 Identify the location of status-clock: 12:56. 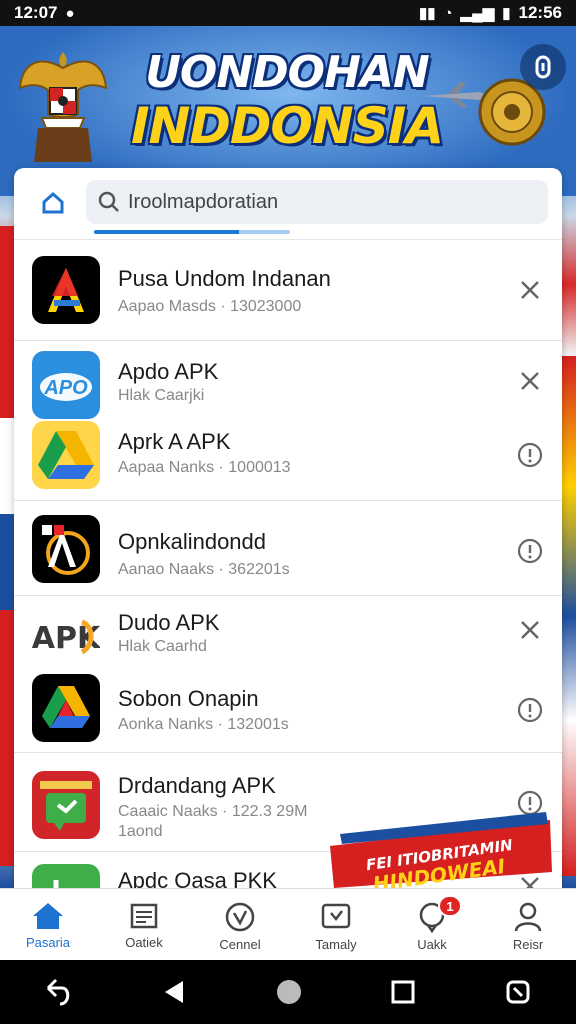
(540, 12).